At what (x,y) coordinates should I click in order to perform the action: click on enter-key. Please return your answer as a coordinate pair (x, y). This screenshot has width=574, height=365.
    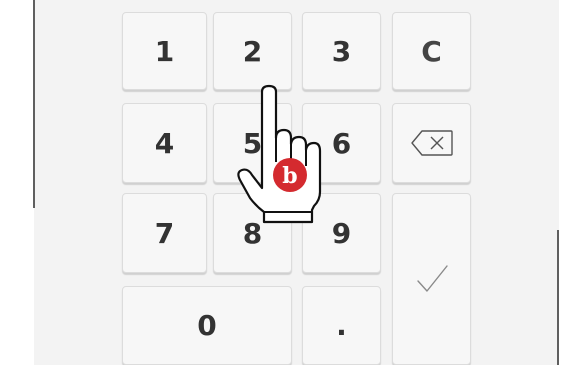
    Looking at the image, I should click on (431, 279).